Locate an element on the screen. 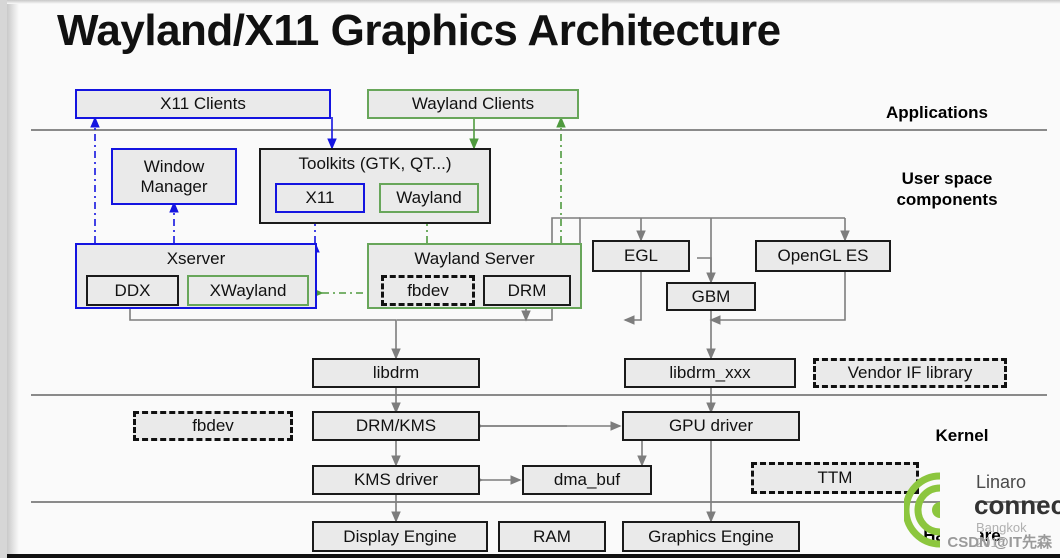 The image size is (1060, 558). box-vendor-if-library: Vendor IF library is located at coordinates (910, 373).